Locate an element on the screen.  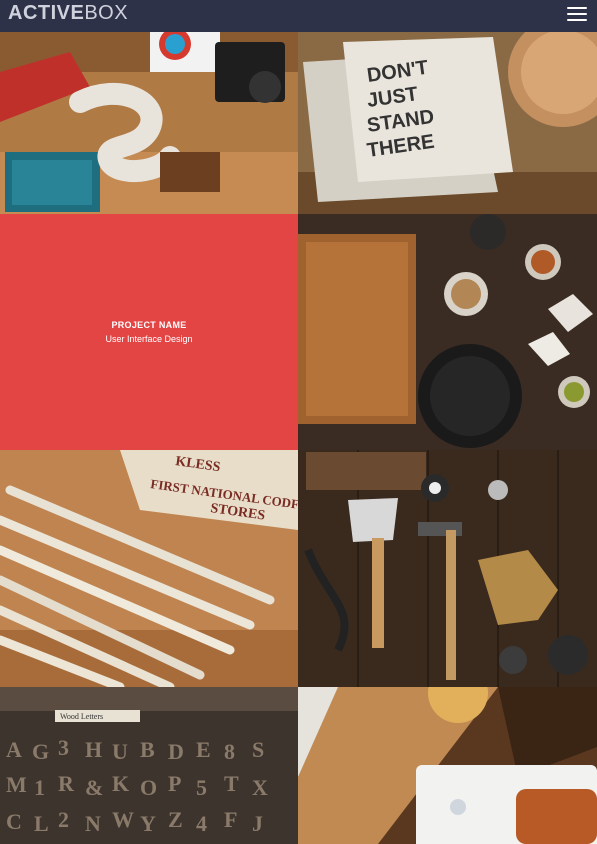
svg-text: K is located at coordinates (120, 783).